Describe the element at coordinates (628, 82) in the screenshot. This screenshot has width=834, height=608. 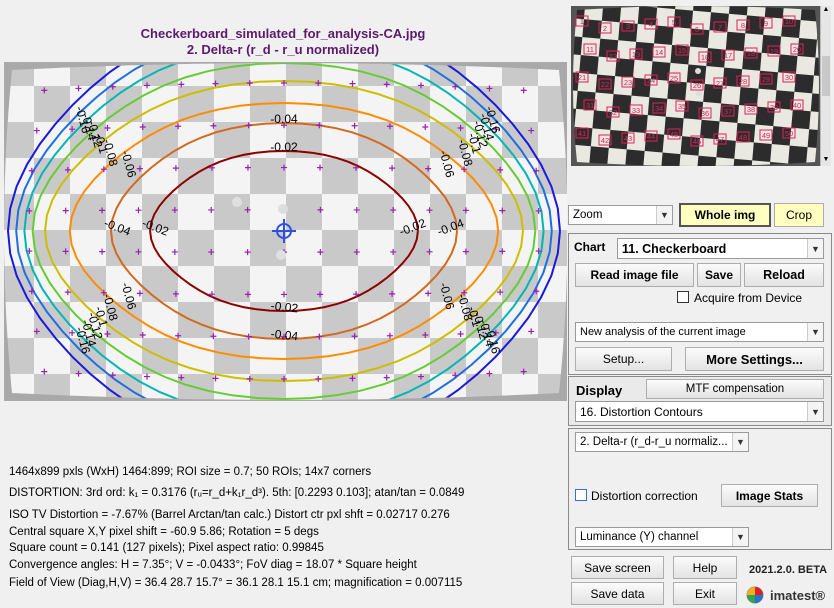
I see `roi-label: 23` at that location.